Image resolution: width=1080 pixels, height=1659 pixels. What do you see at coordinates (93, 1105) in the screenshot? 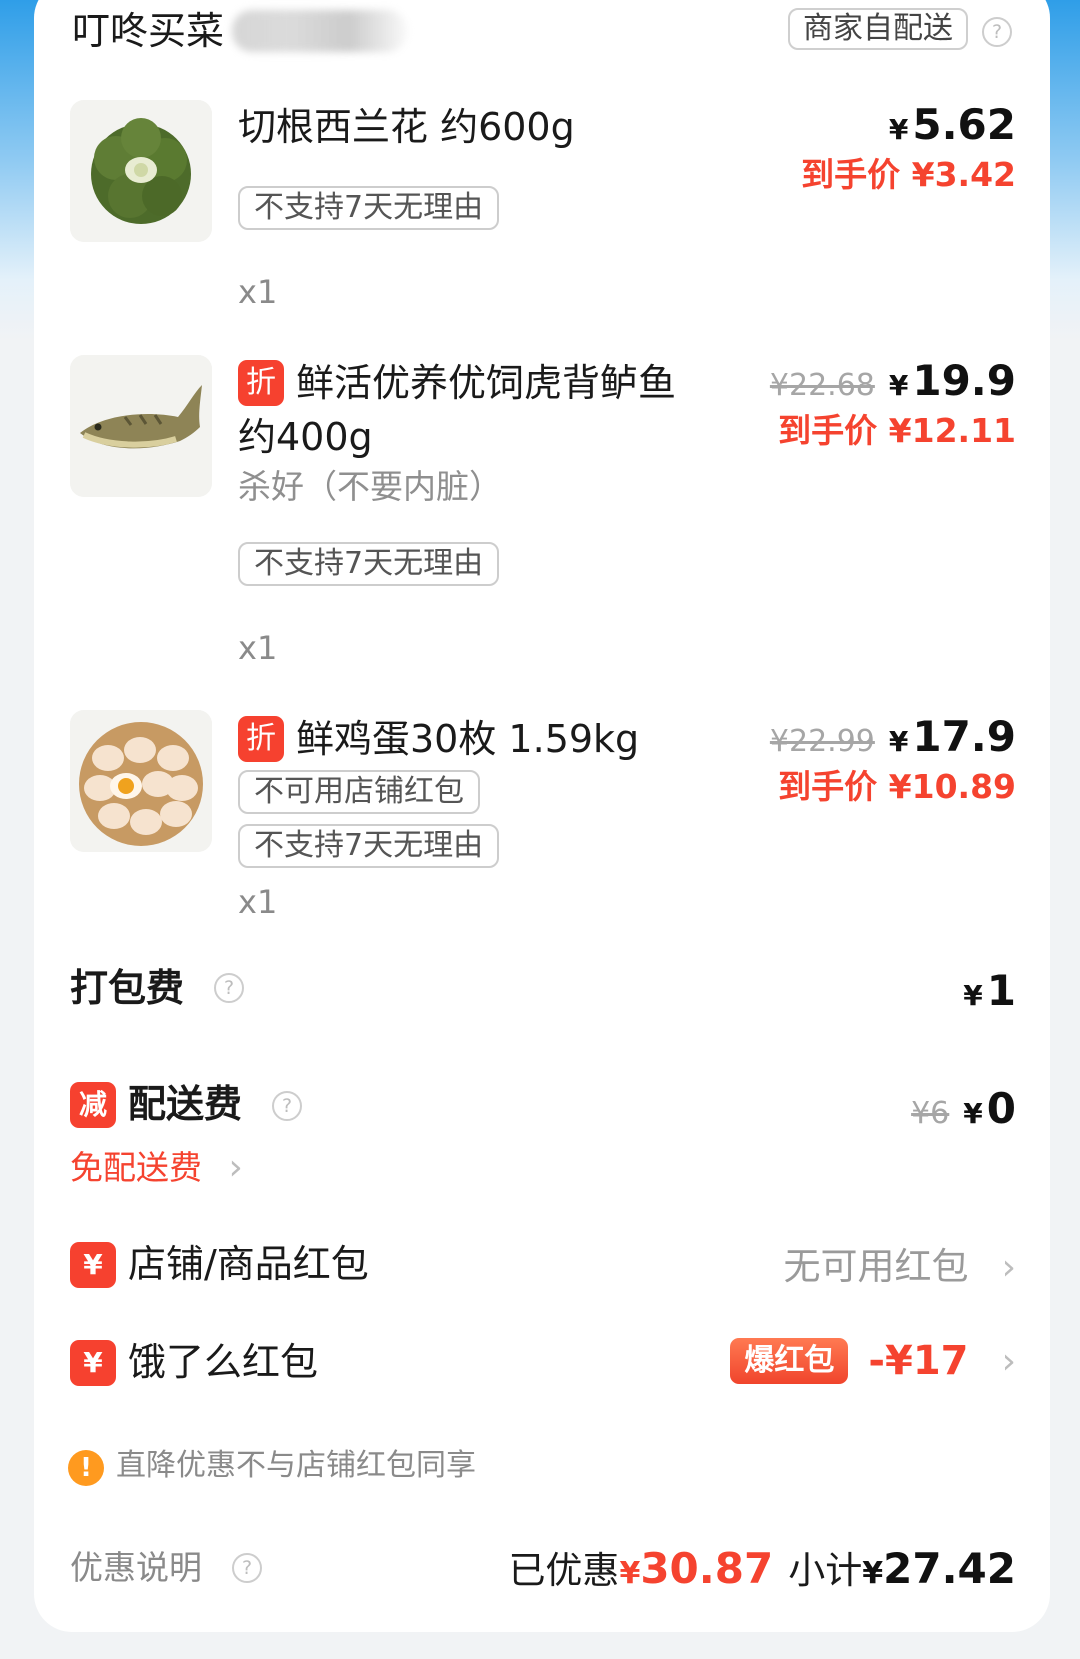
I see `reduction-badge: 减` at bounding box center [93, 1105].